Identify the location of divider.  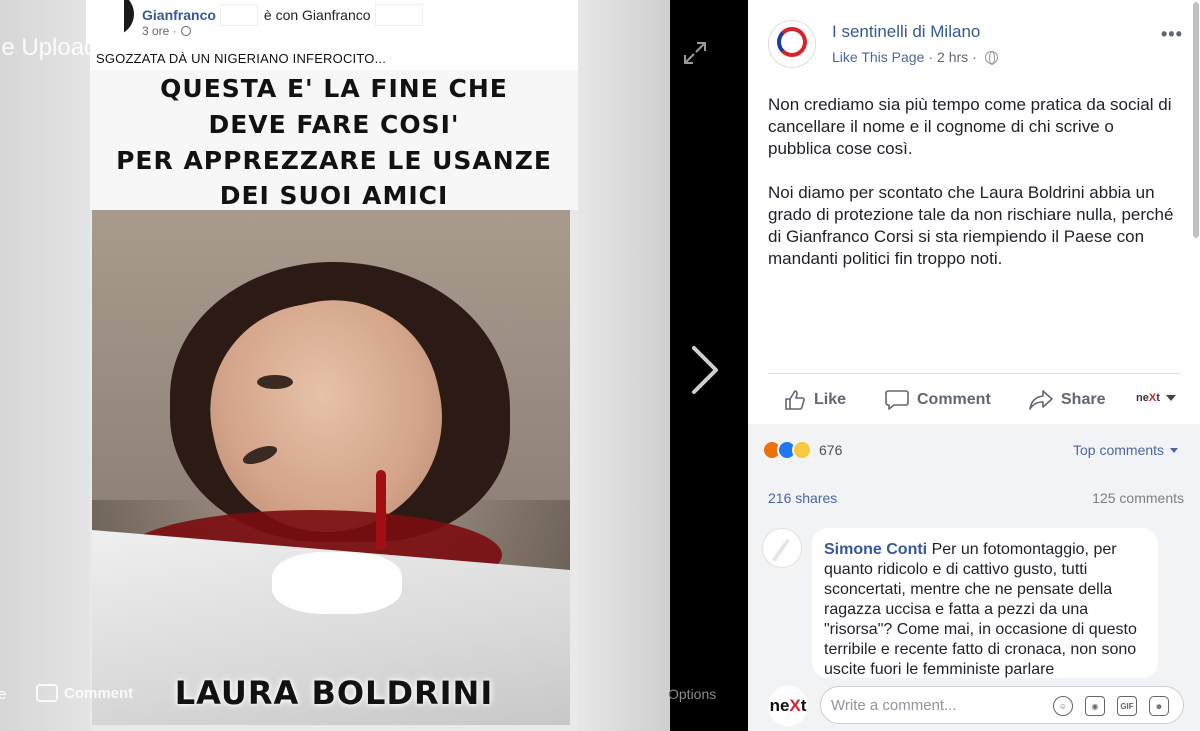
(974, 373).